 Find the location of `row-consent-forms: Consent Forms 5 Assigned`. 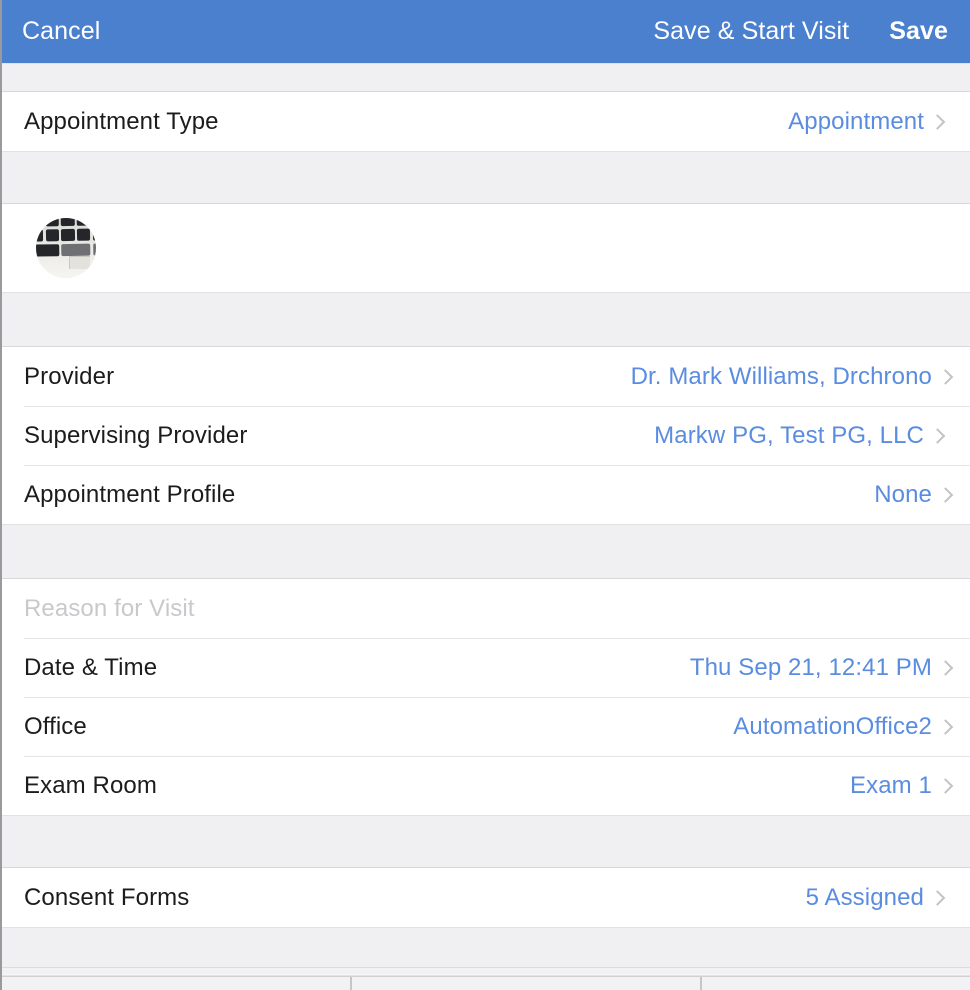

row-consent-forms: Consent Forms 5 Assigned is located at coordinates (486, 897).